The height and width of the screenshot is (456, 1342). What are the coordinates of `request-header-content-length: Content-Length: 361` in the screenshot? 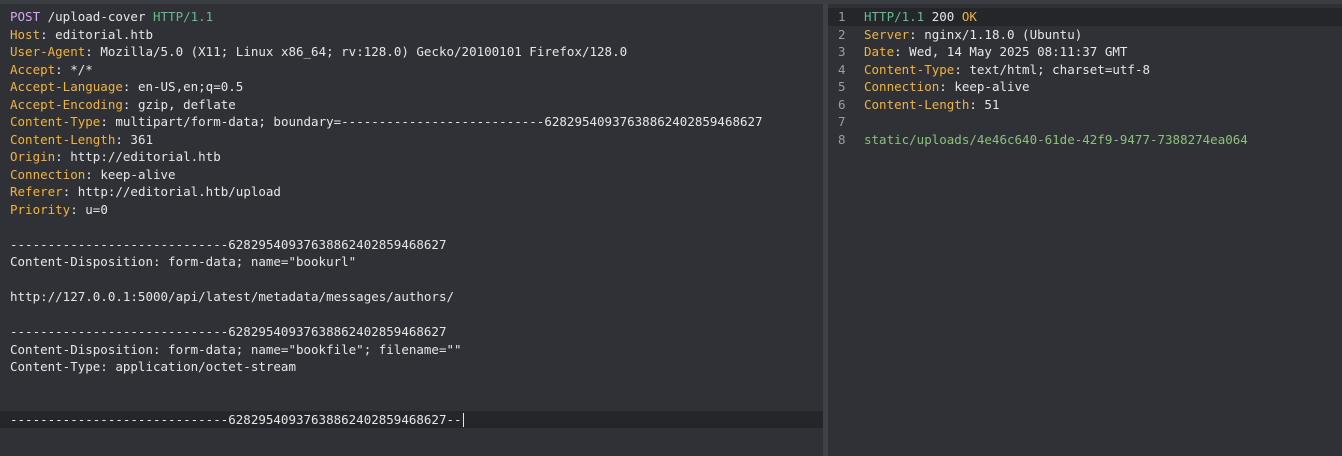 It's located at (411, 140).